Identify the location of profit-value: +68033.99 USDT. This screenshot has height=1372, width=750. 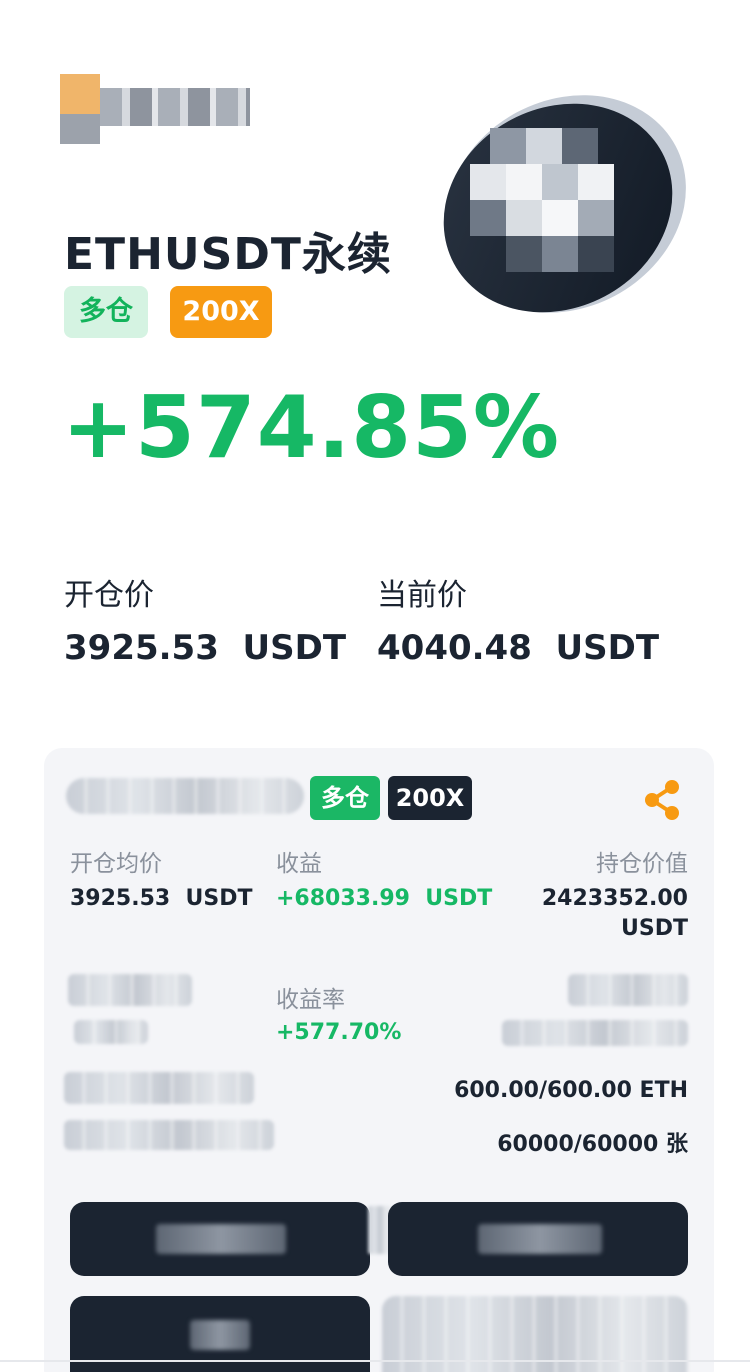
(384, 898).